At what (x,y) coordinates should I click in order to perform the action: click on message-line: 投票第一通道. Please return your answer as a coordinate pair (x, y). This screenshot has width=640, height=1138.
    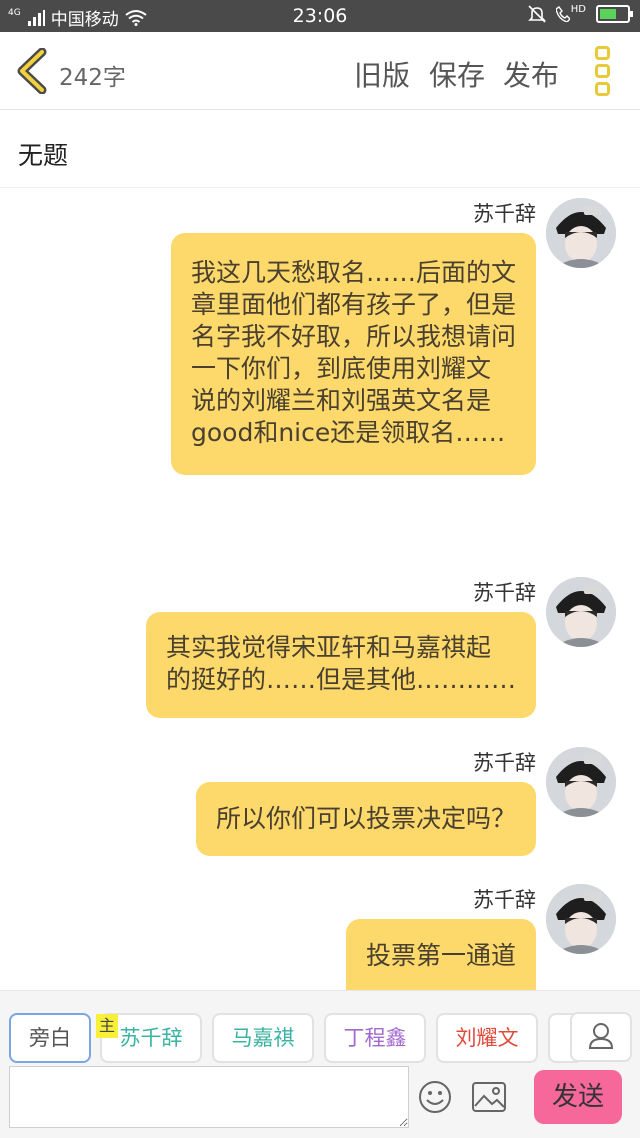
    Looking at the image, I should click on (440, 955).